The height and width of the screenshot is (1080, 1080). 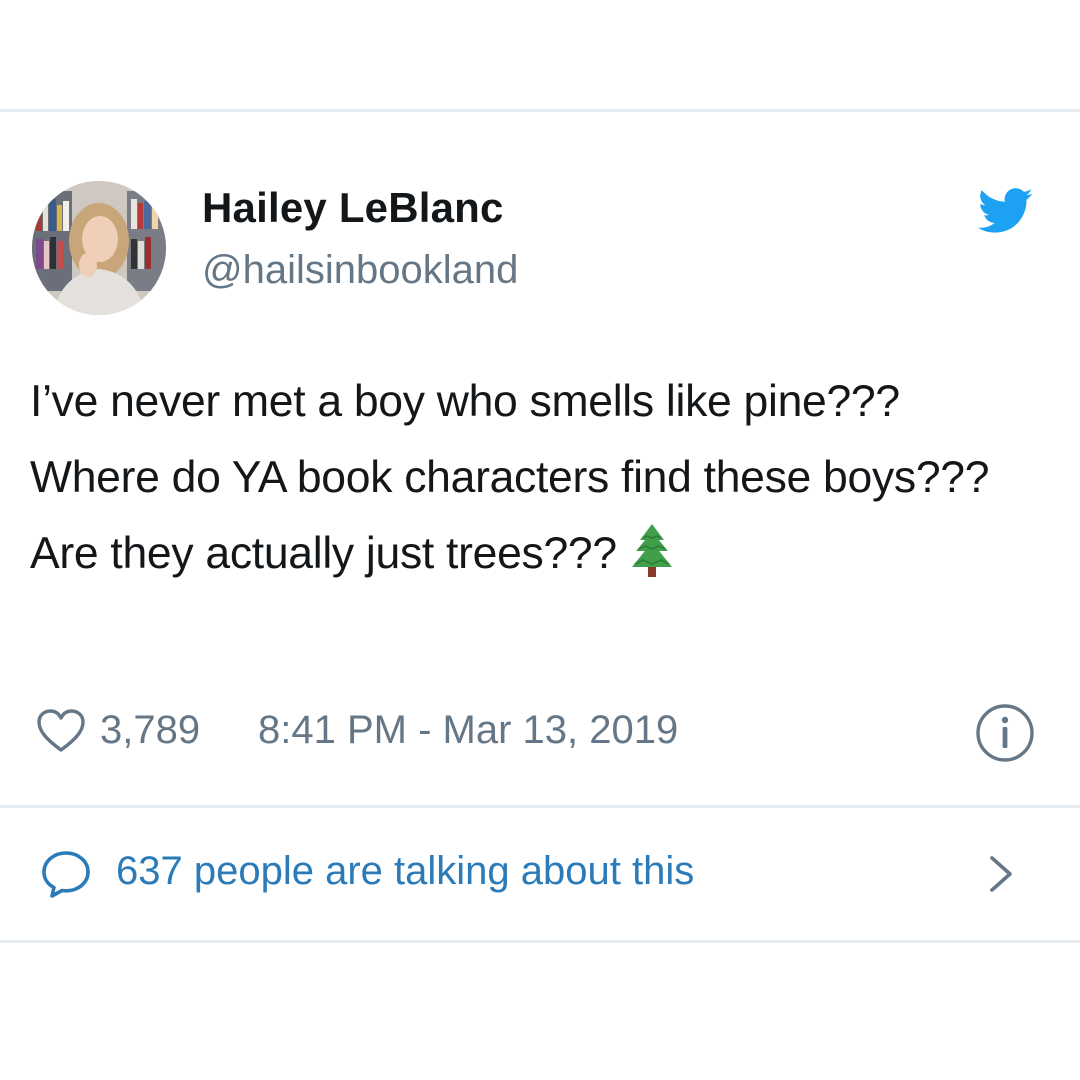 I want to click on bottom-divider, so click(x=540, y=941).